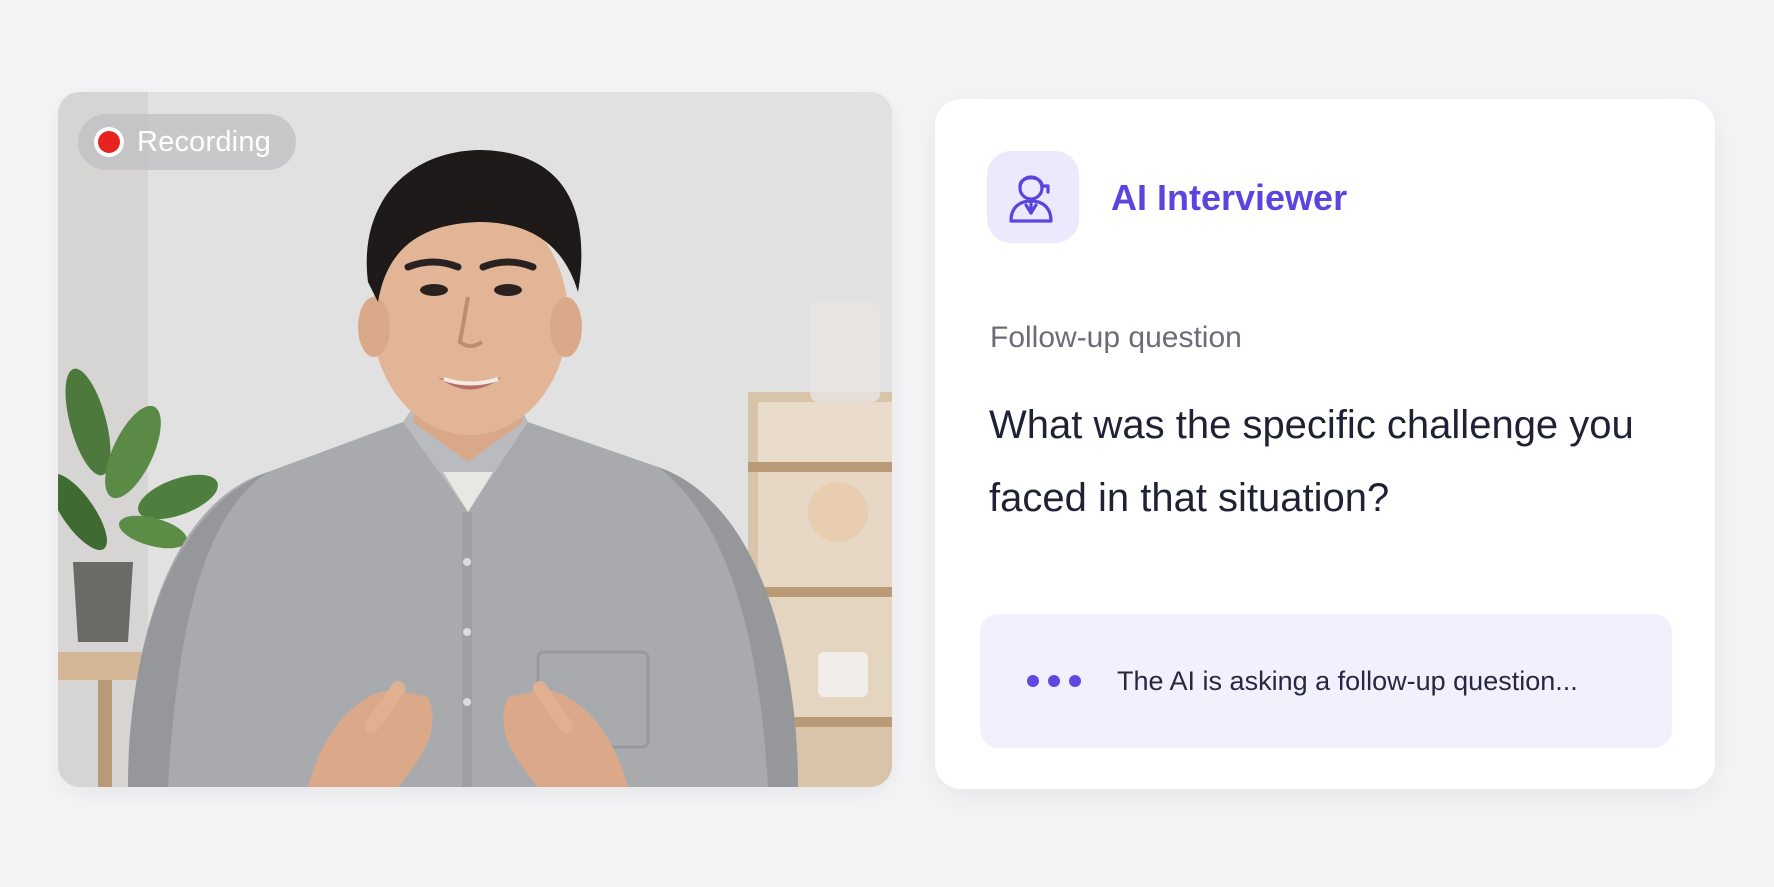  Describe the element at coordinates (1229, 197) in the screenshot. I see `interviewer-title: AI Interviewer` at that location.